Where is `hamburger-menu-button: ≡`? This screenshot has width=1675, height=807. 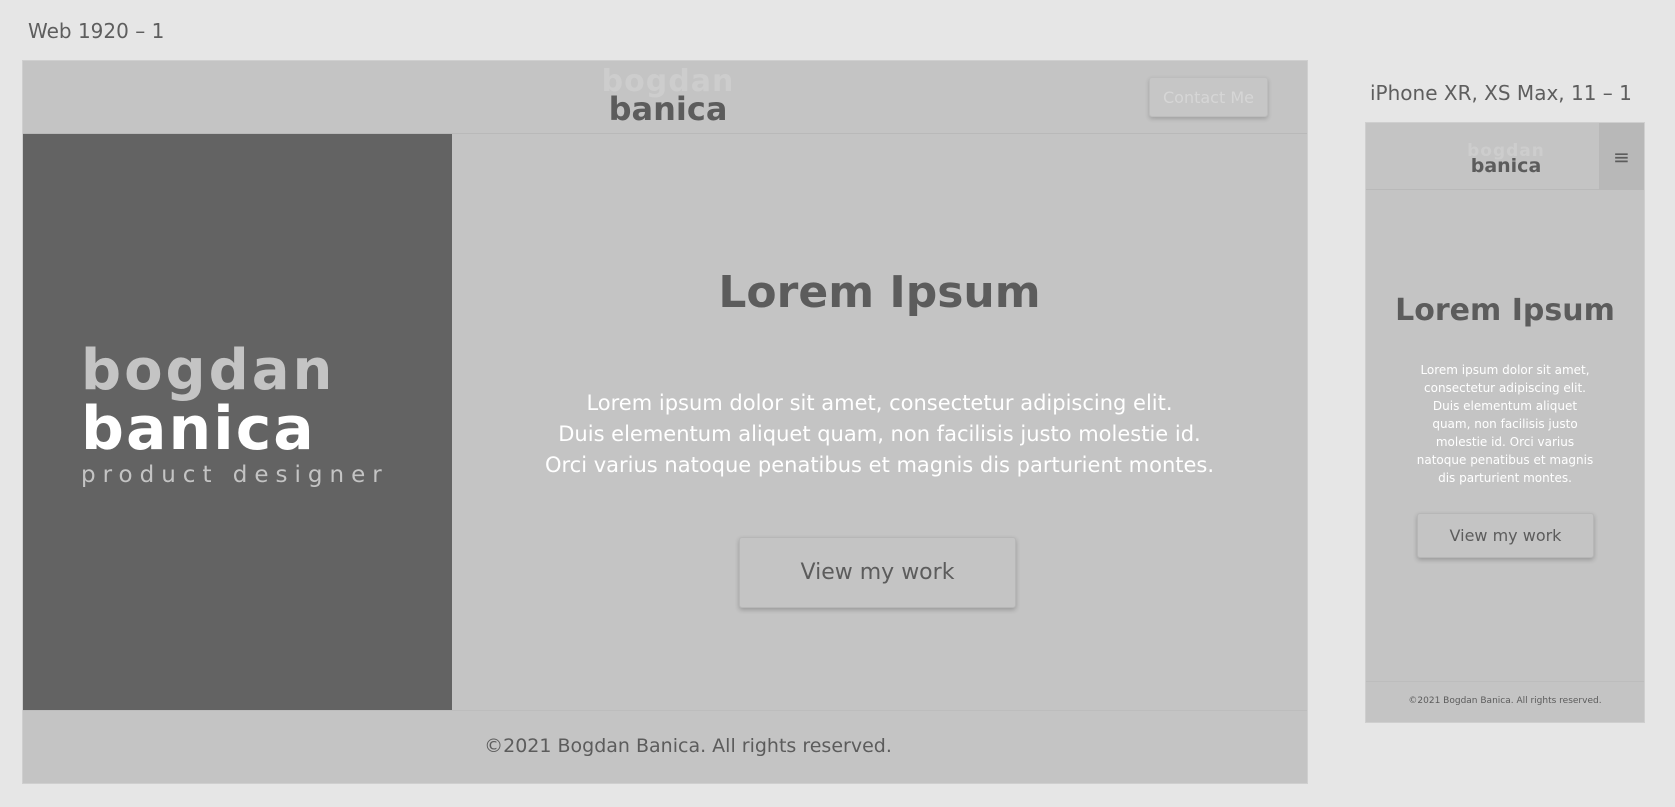 hamburger-menu-button: ≡ is located at coordinates (1621, 156).